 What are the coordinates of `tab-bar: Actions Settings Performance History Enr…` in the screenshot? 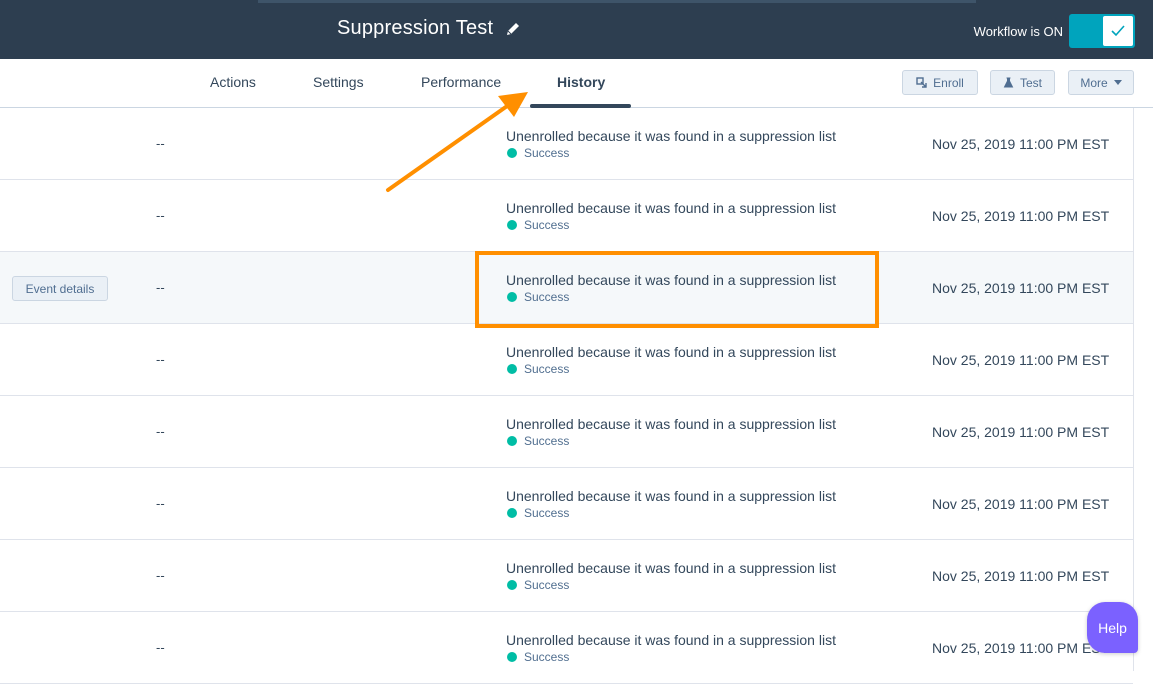 It's located at (576, 83).